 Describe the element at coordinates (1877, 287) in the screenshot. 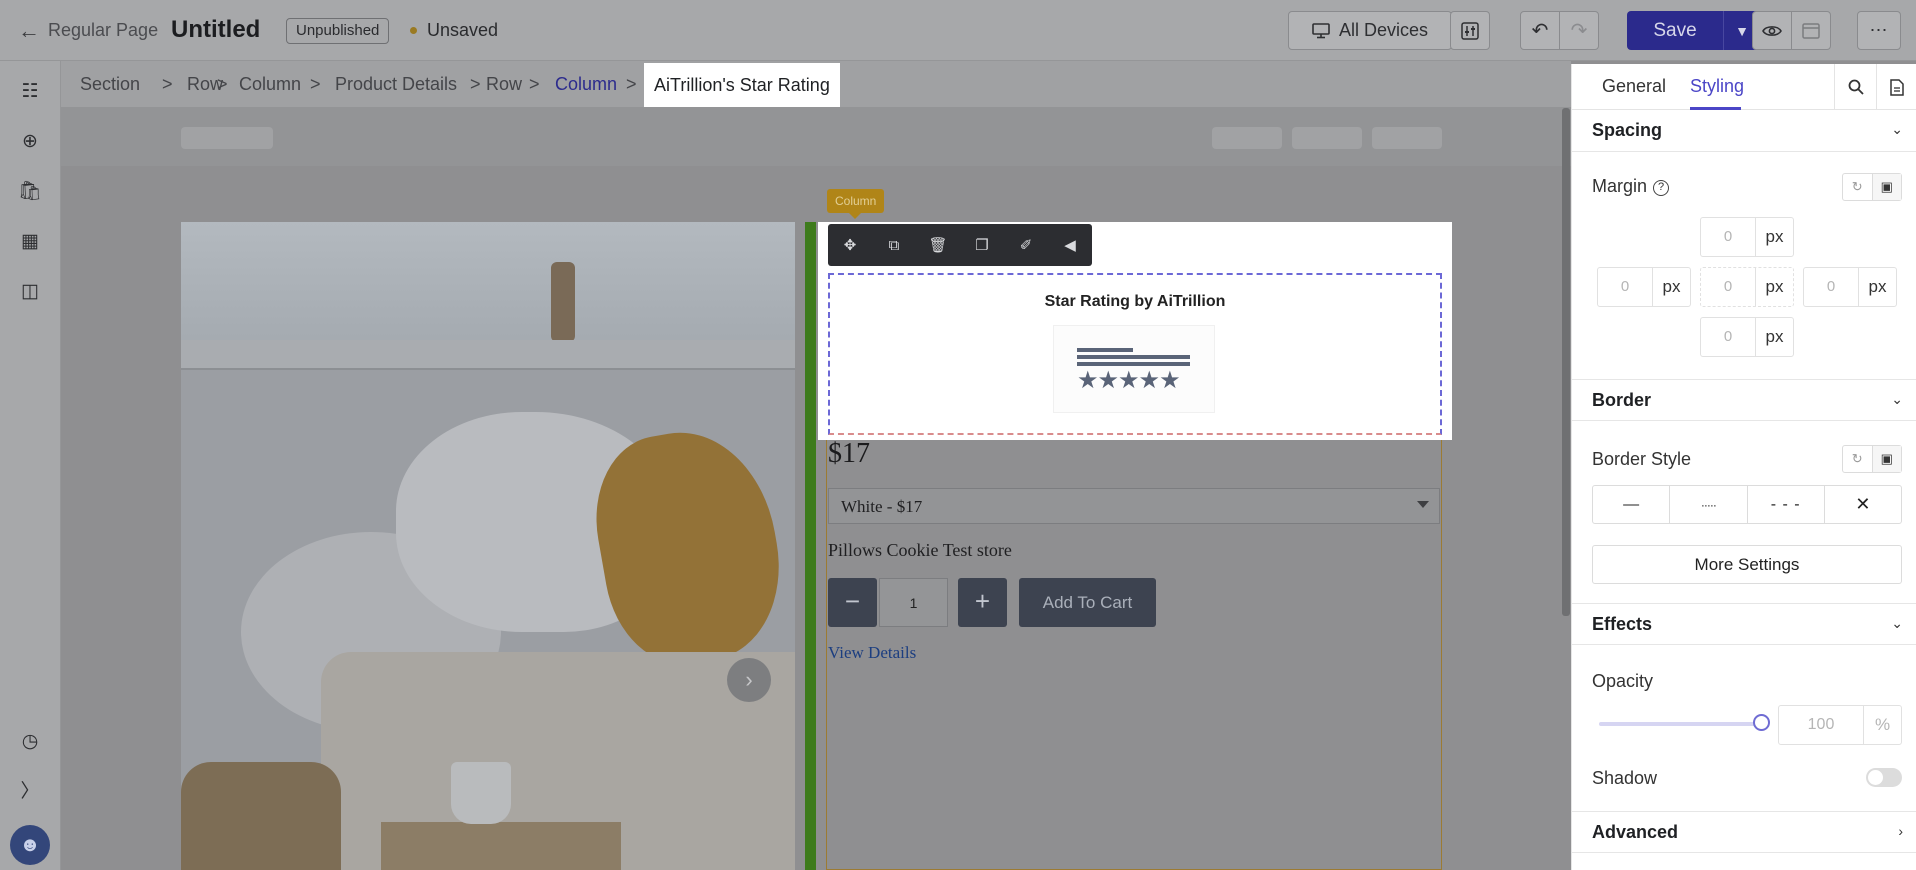

I see `margin-unit: px` at that location.